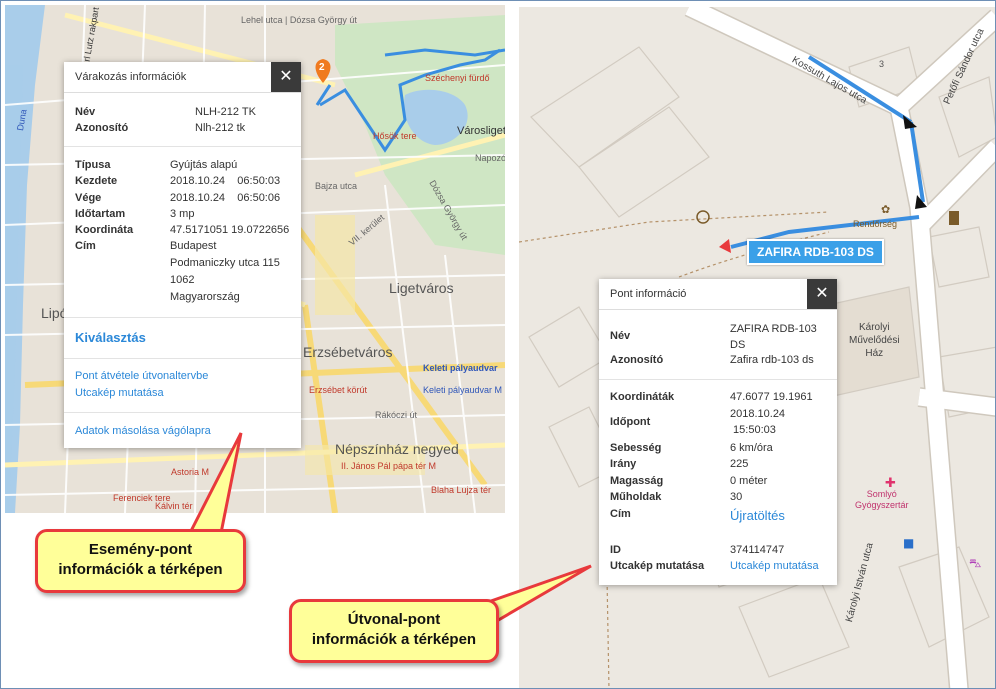  What do you see at coordinates (93, 165) in the screenshot?
I see `event-type-label: Típusa` at bounding box center [93, 165].